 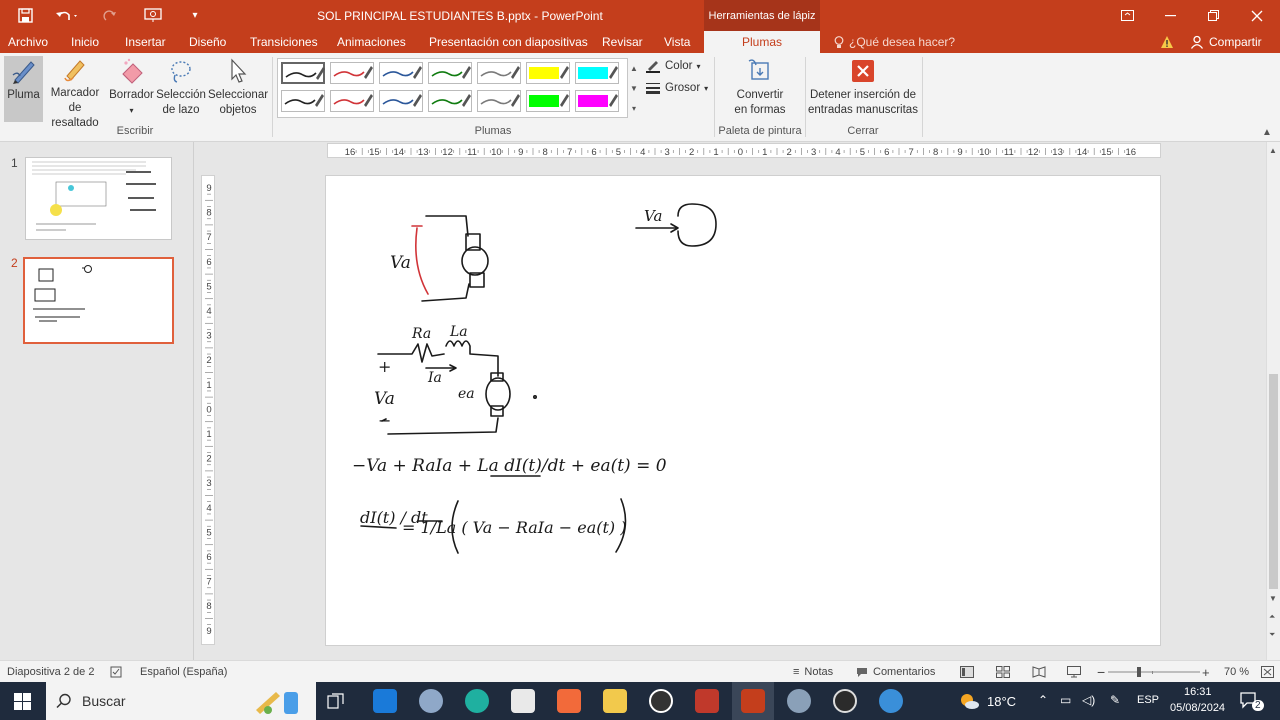 What do you see at coordinates (676, 88) in the screenshot?
I see `thickness-dropdown: Grosor ▾` at bounding box center [676, 88].